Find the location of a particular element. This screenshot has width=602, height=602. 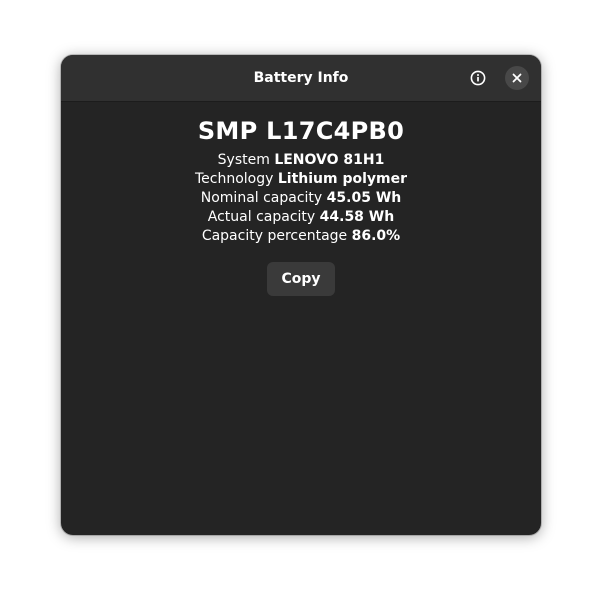

property-value: Lithium polymer is located at coordinates (342, 179).